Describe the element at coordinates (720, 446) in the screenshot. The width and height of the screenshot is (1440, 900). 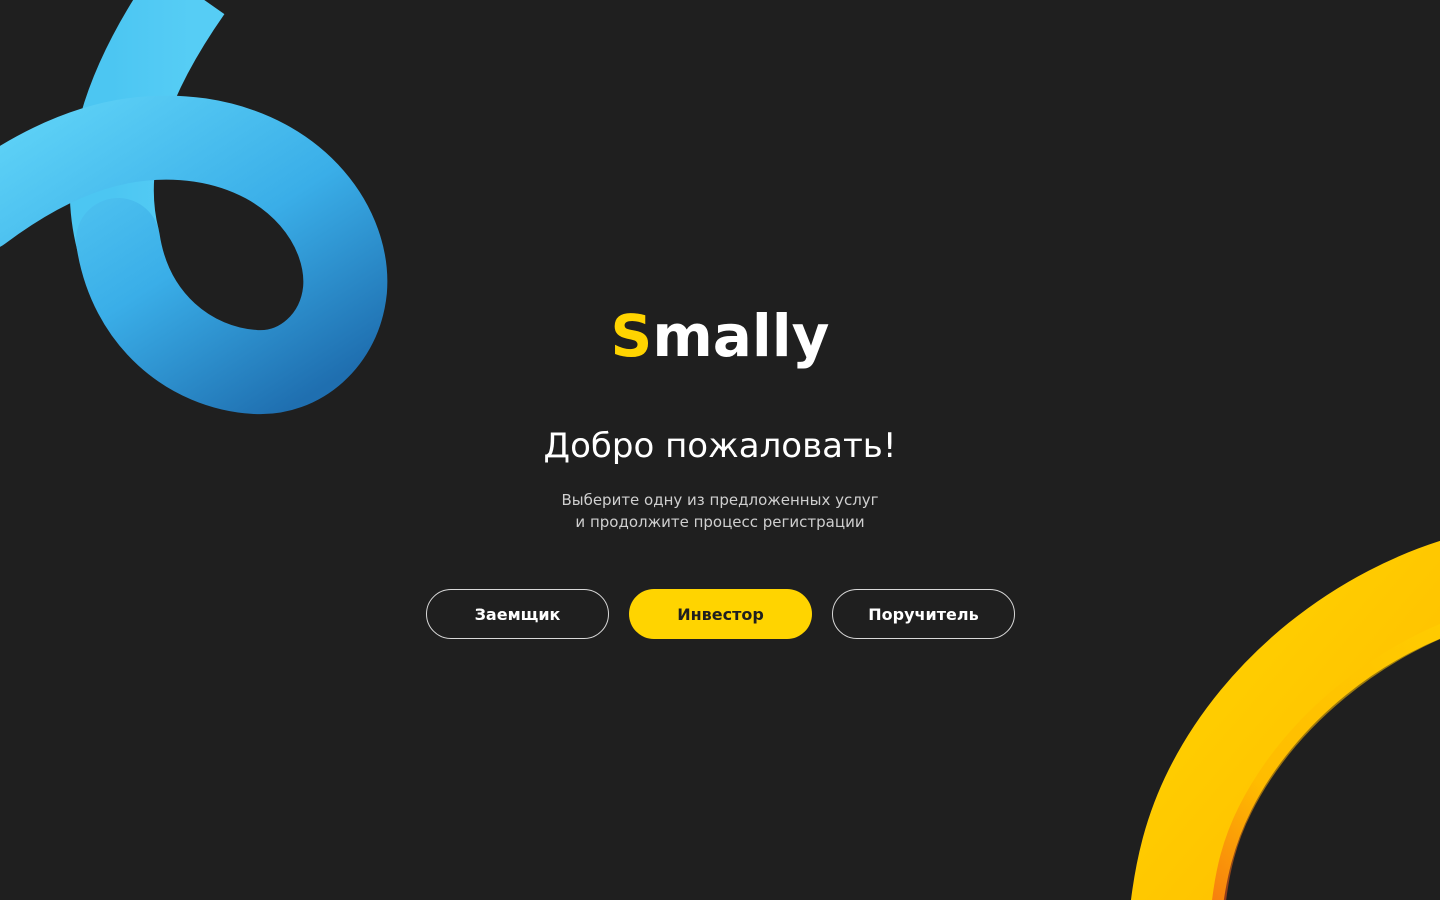
I see `page-title: Добро пожаловать!` at that location.